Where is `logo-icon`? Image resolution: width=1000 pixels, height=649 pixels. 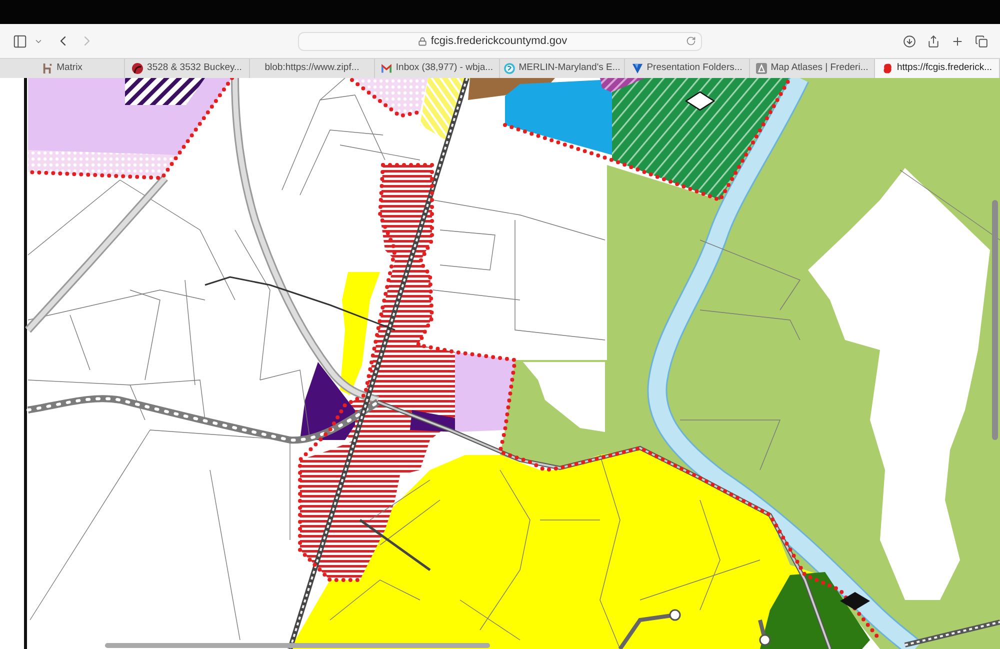
logo-icon is located at coordinates (47, 68).